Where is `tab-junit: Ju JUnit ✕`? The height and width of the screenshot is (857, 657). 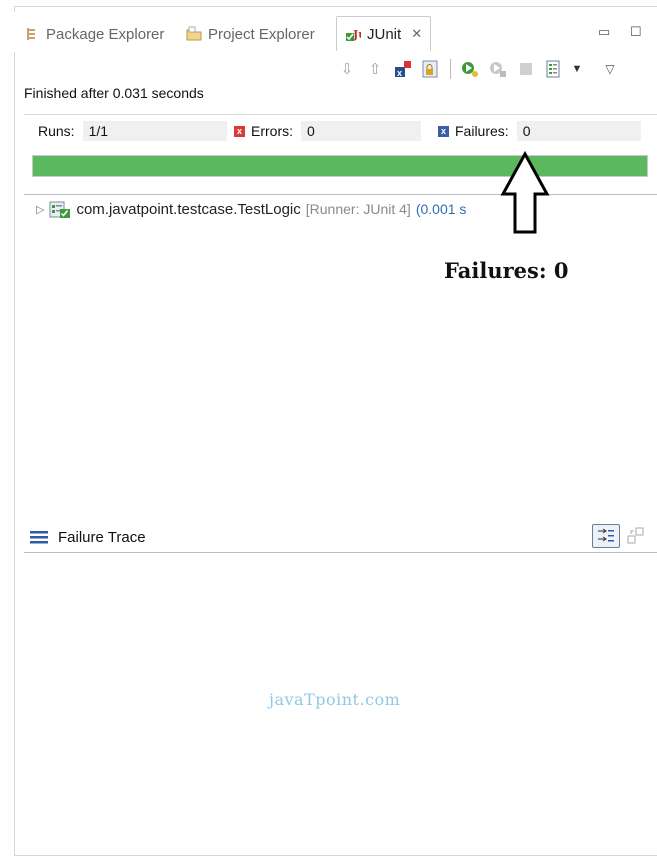
tab-junit: Ju JUnit ✕ is located at coordinates (384, 33).